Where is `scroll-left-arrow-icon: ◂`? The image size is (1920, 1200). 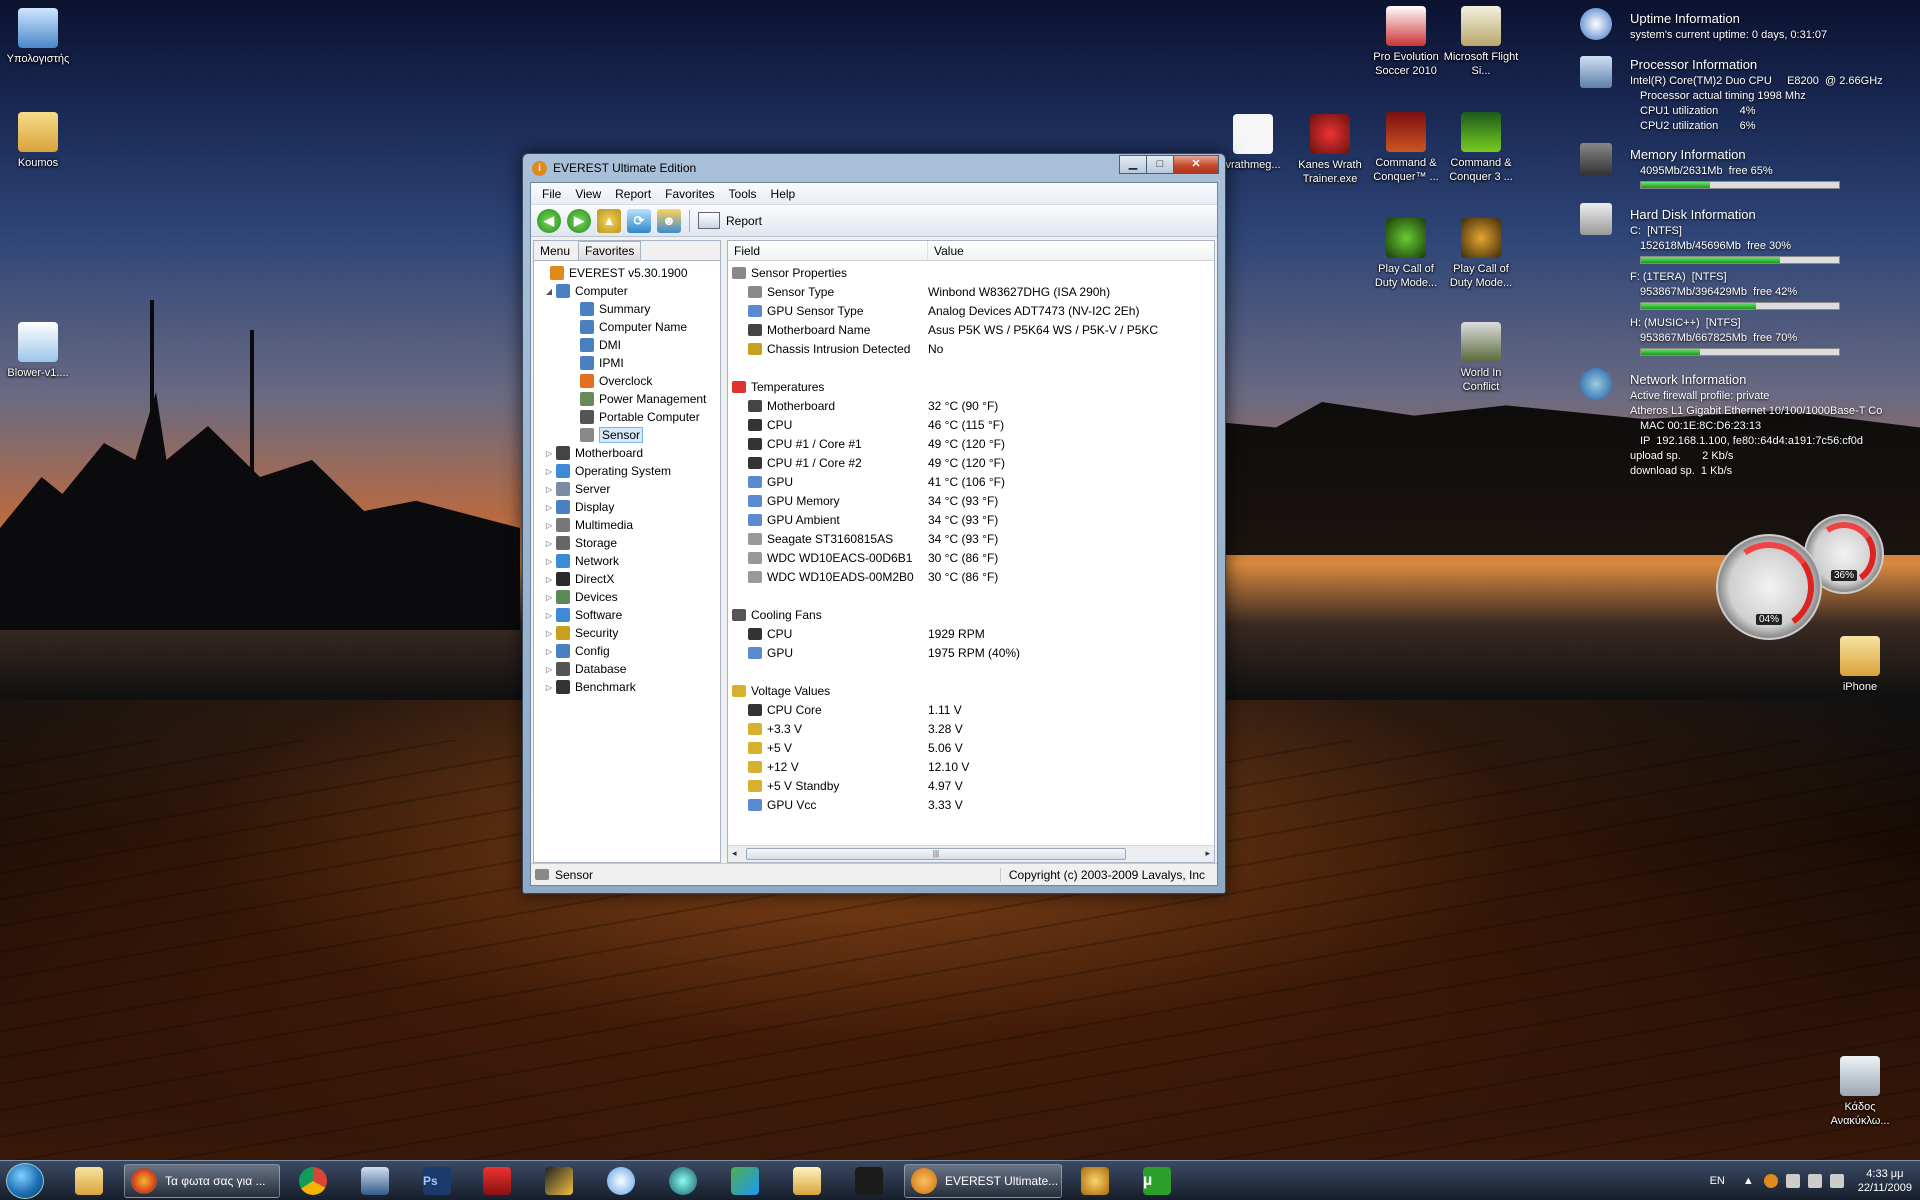 scroll-left-arrow-icon: ◂ is located at coordinates (734, 853).